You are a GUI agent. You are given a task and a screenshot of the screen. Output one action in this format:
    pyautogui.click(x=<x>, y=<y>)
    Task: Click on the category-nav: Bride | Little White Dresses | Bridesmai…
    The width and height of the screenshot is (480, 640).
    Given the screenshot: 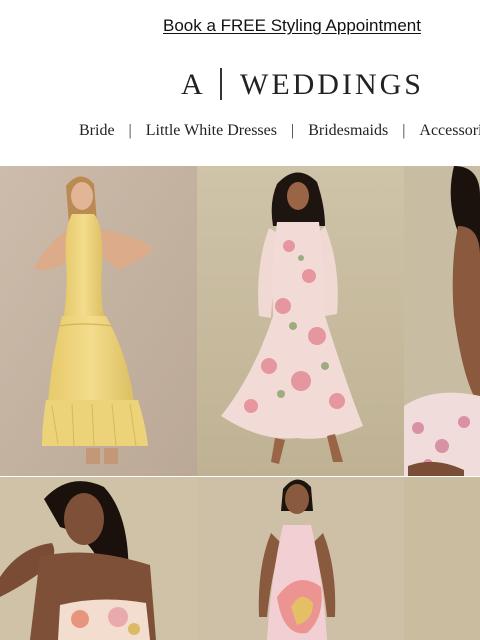 What is the action you would take?
    pyautogui.click(x=240, y=132)
    